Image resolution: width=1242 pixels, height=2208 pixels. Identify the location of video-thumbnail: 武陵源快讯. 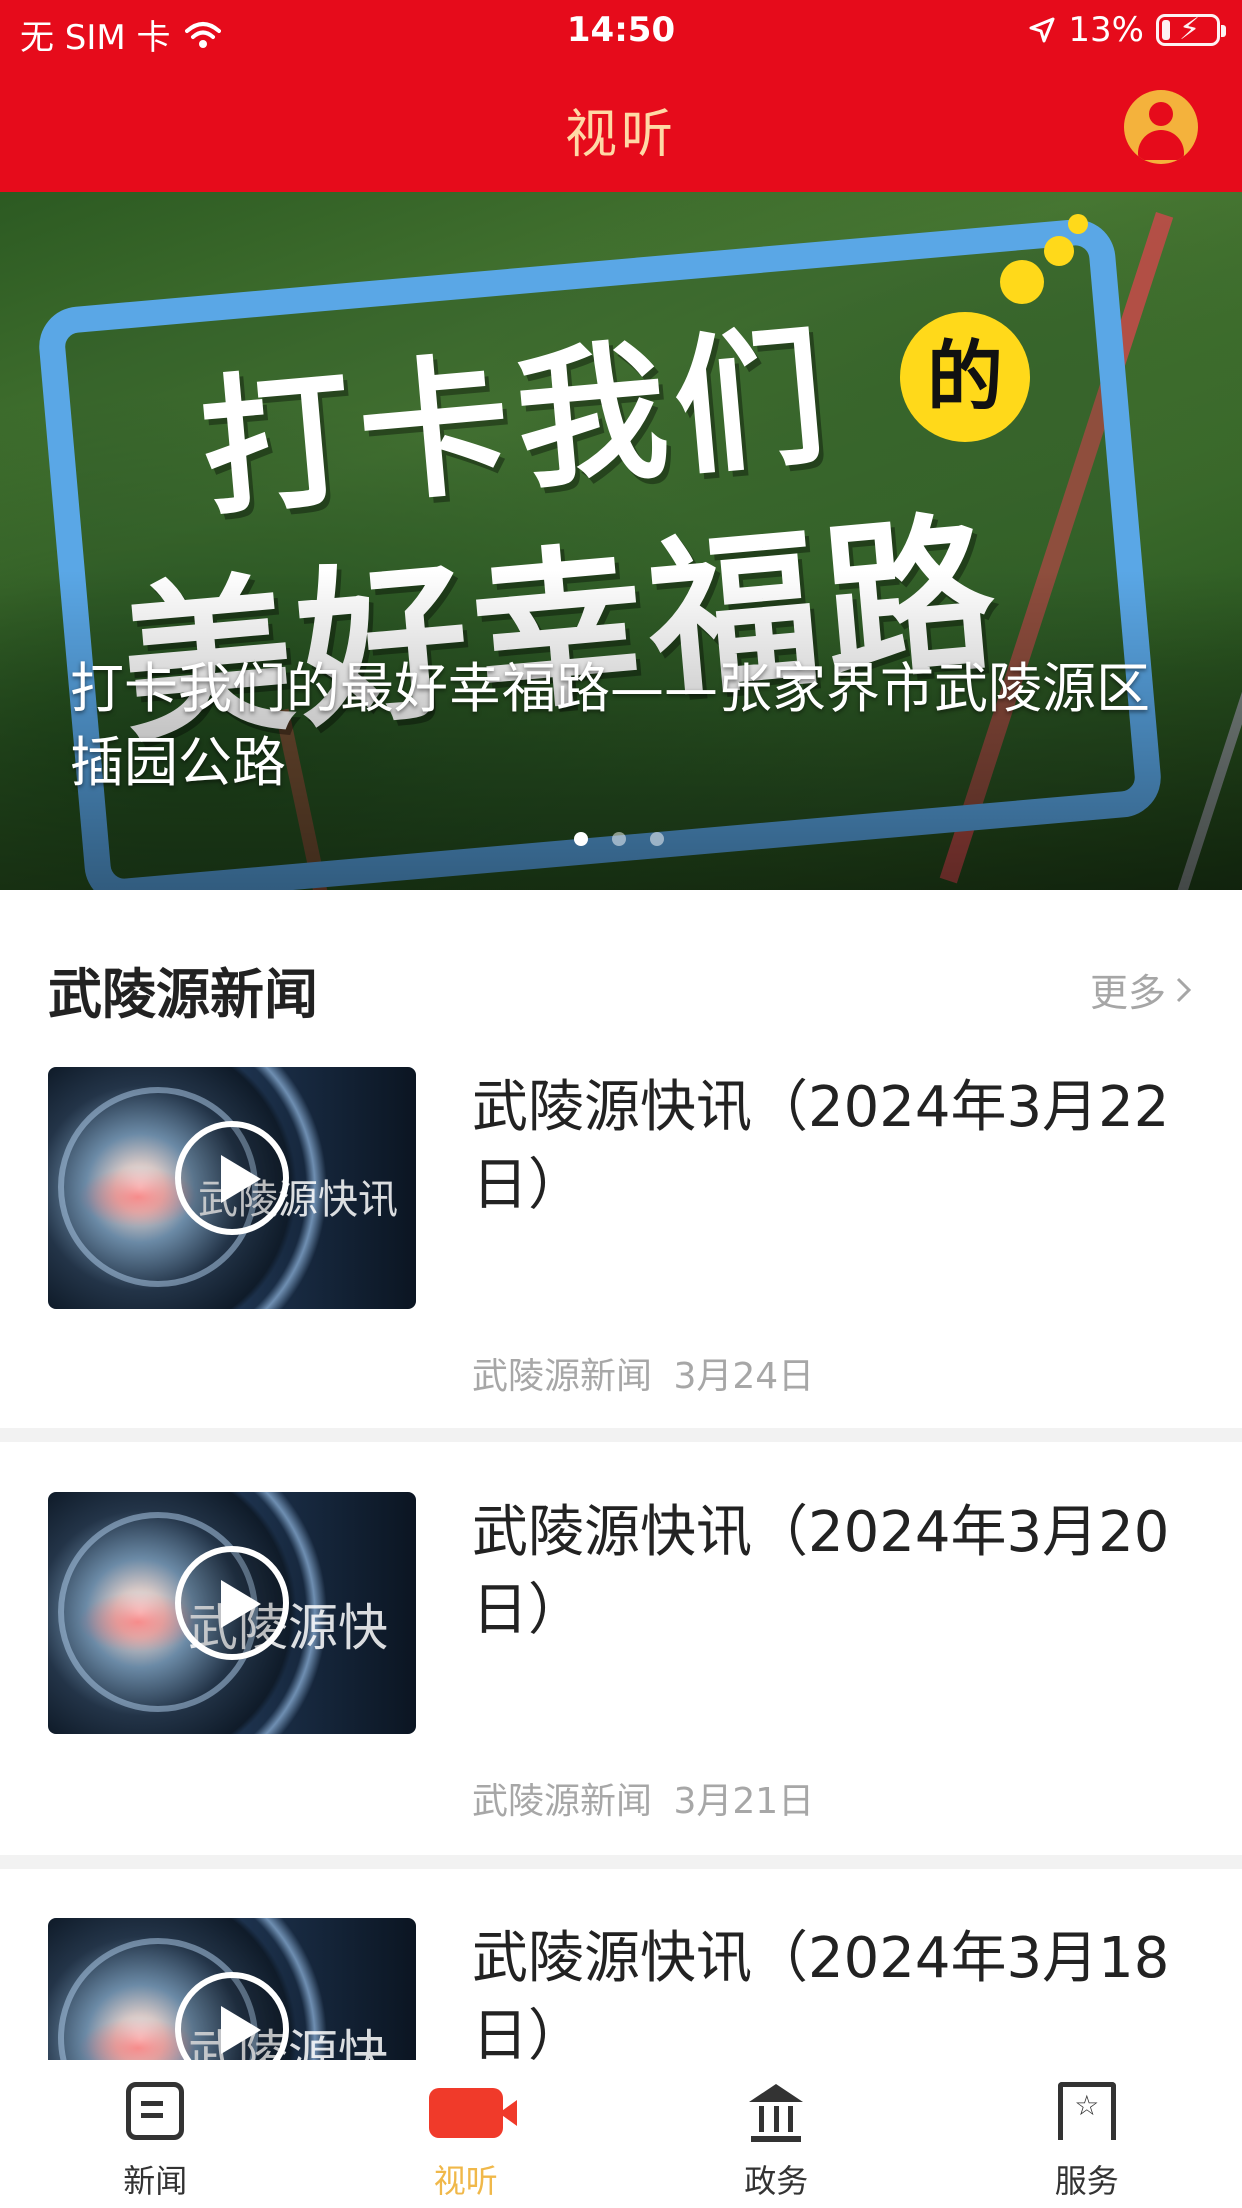
(232, 1188).